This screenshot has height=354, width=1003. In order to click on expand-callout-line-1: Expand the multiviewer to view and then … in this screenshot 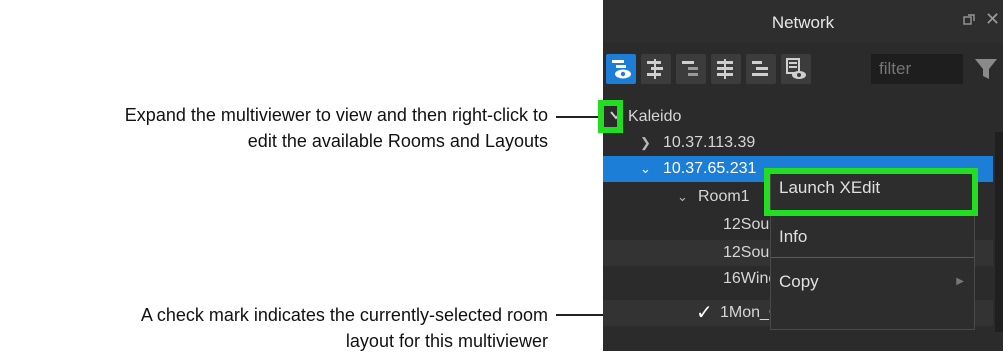, I will do `click(336, 115)`.